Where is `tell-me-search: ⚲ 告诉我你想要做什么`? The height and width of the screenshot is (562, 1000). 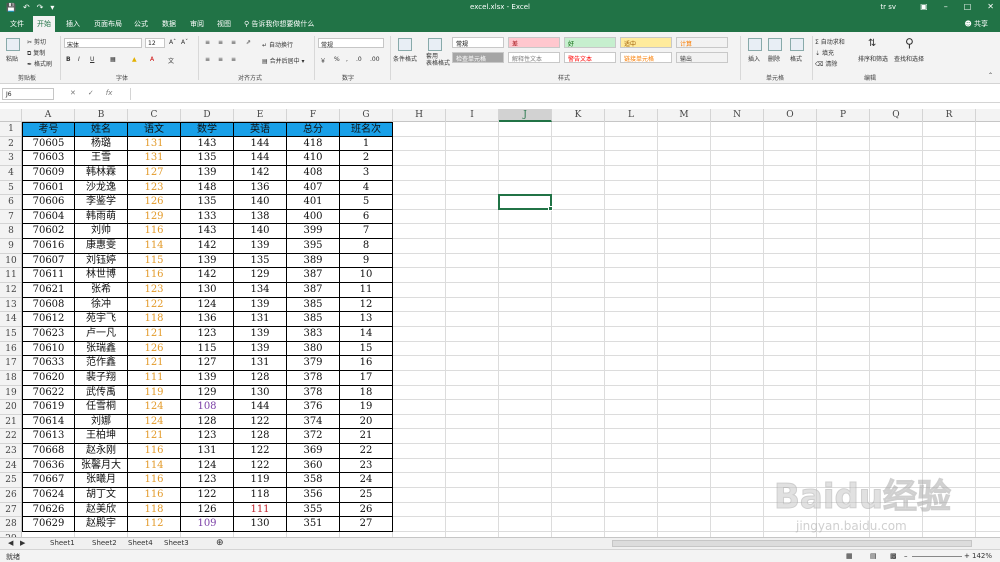
tell-me-search: ⚲ 告诉我你想要做什么 is located at coordinates (279, 24).